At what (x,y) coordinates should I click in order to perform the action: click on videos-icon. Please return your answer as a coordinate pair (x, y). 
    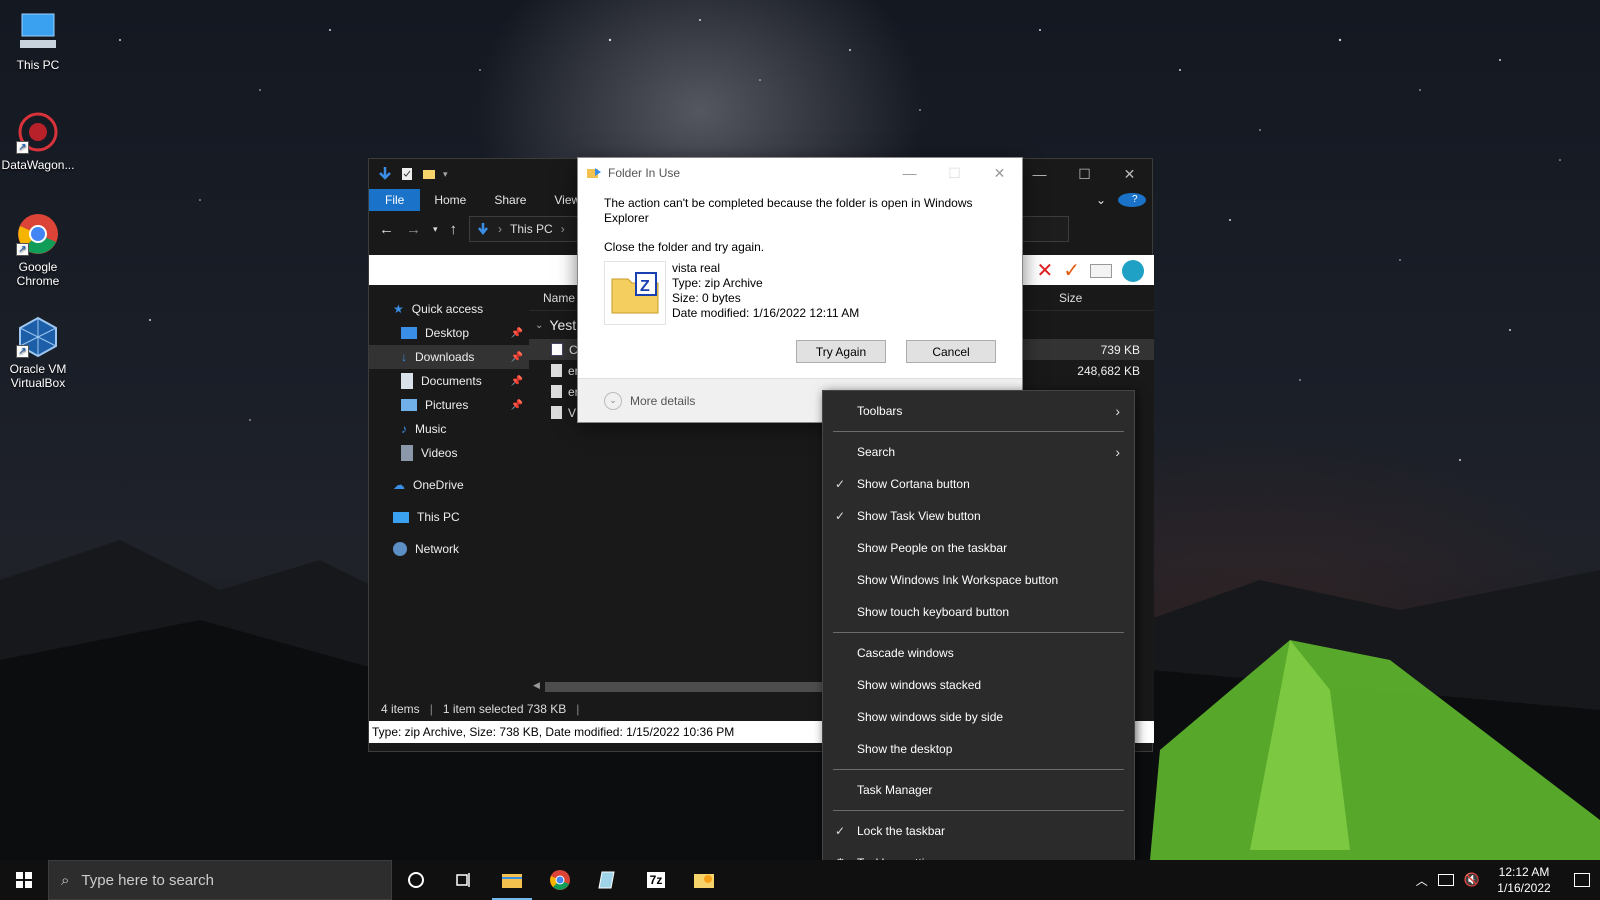
    Looking at the image, I should click on (407, 453).